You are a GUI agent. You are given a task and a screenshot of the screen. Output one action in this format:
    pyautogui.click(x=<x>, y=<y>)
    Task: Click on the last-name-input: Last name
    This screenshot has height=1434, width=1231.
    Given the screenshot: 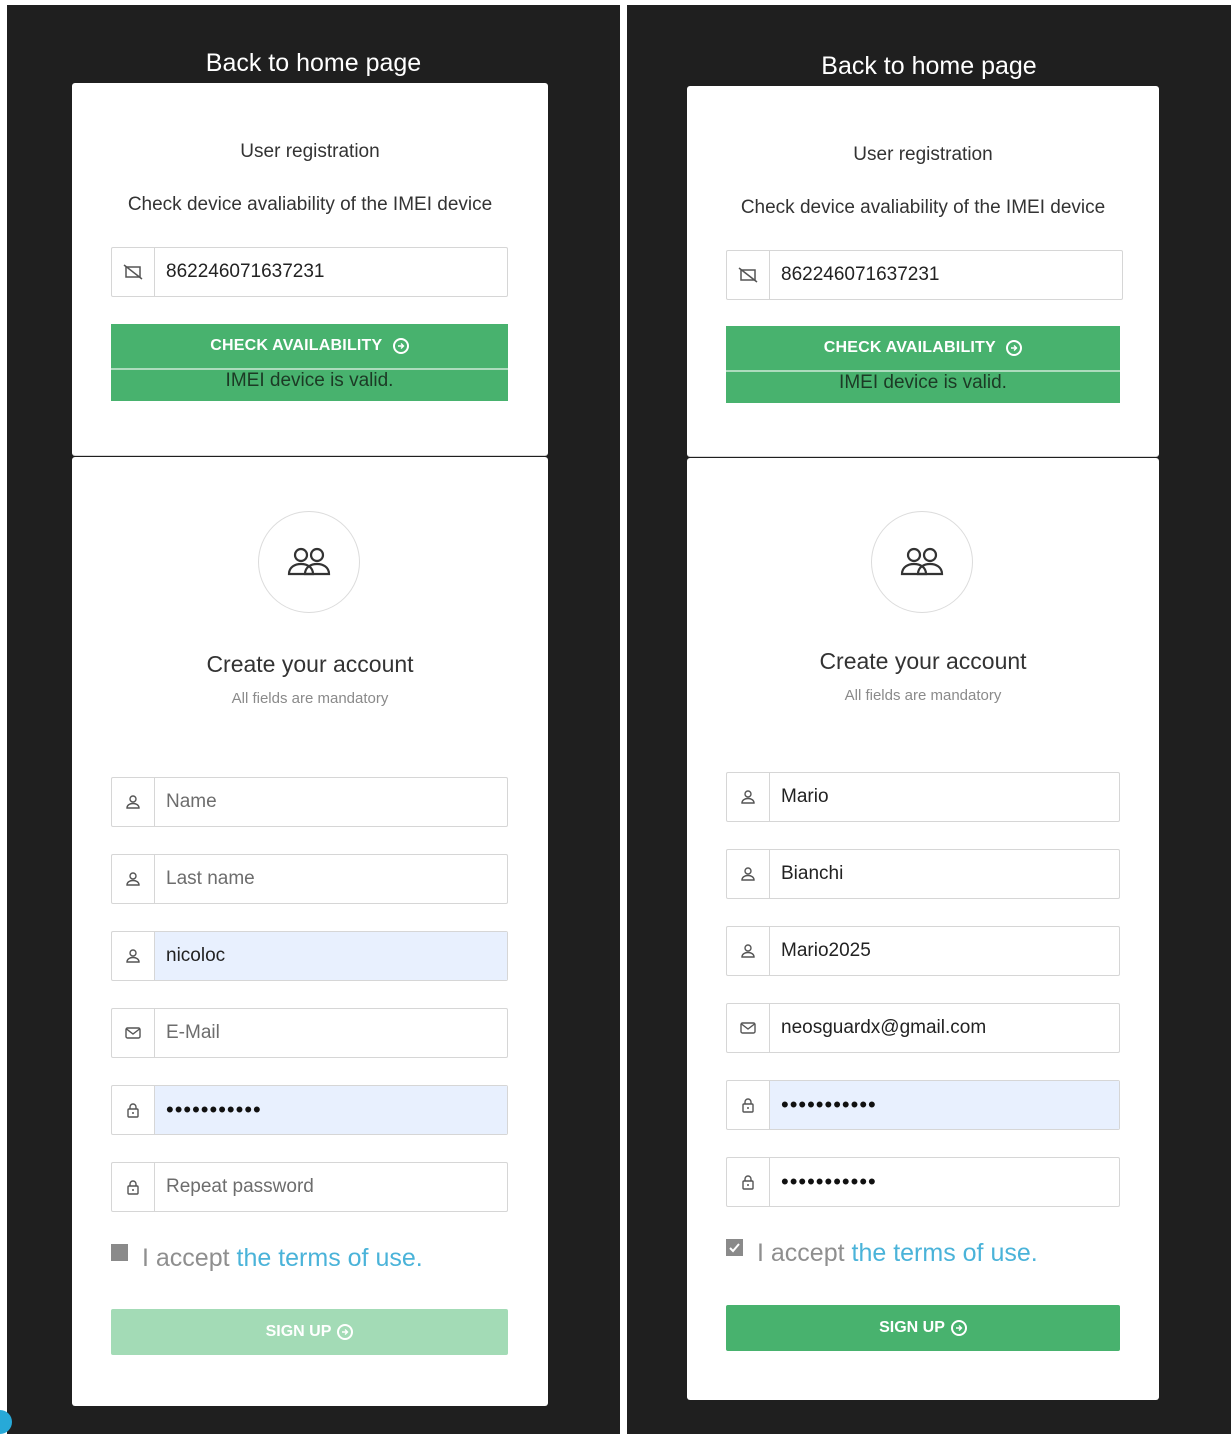 What is the action you would take?
    pyautogui.click(x=331, y=879)
    